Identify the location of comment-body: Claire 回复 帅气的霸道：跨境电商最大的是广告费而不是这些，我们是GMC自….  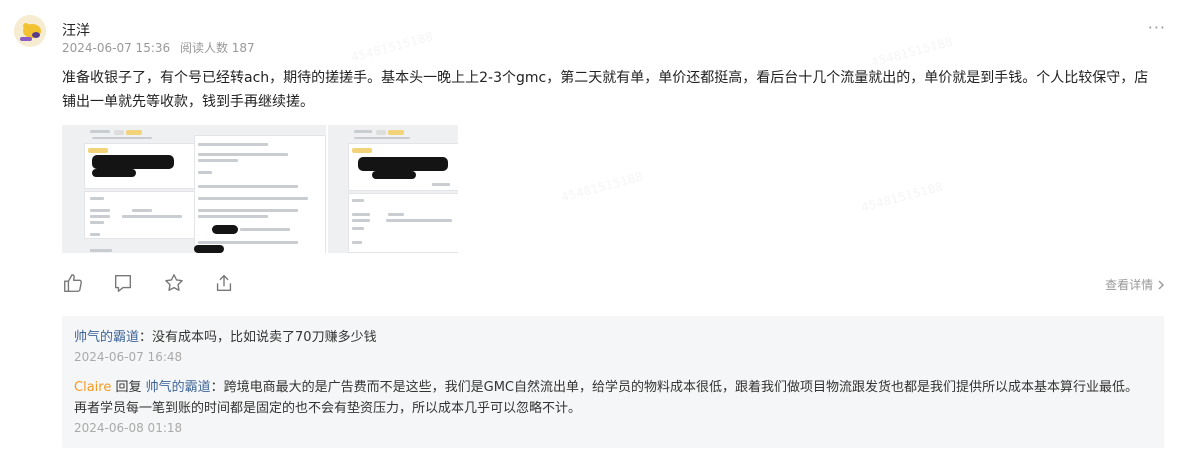
(610, 398).